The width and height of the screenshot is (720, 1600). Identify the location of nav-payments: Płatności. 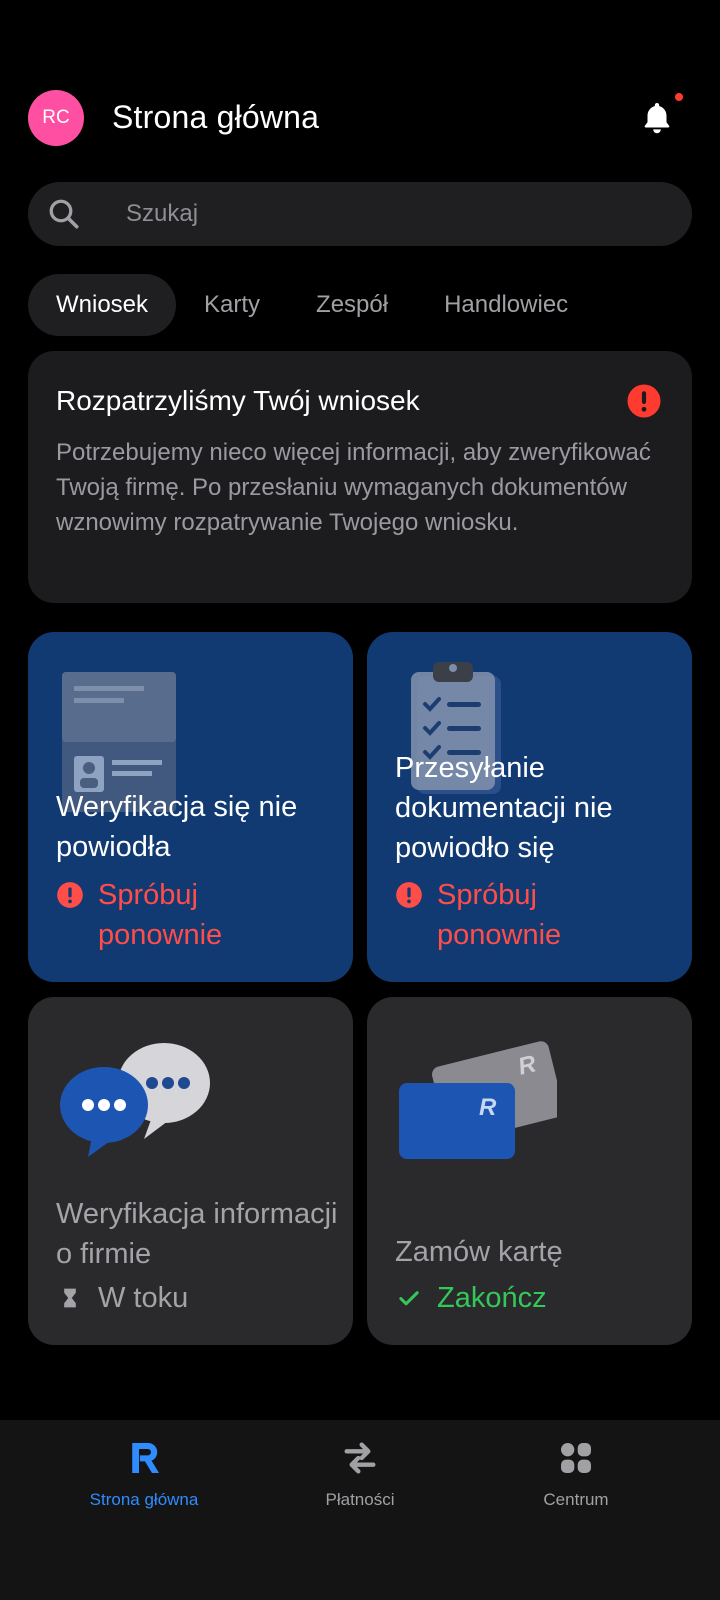
(360, 1474).